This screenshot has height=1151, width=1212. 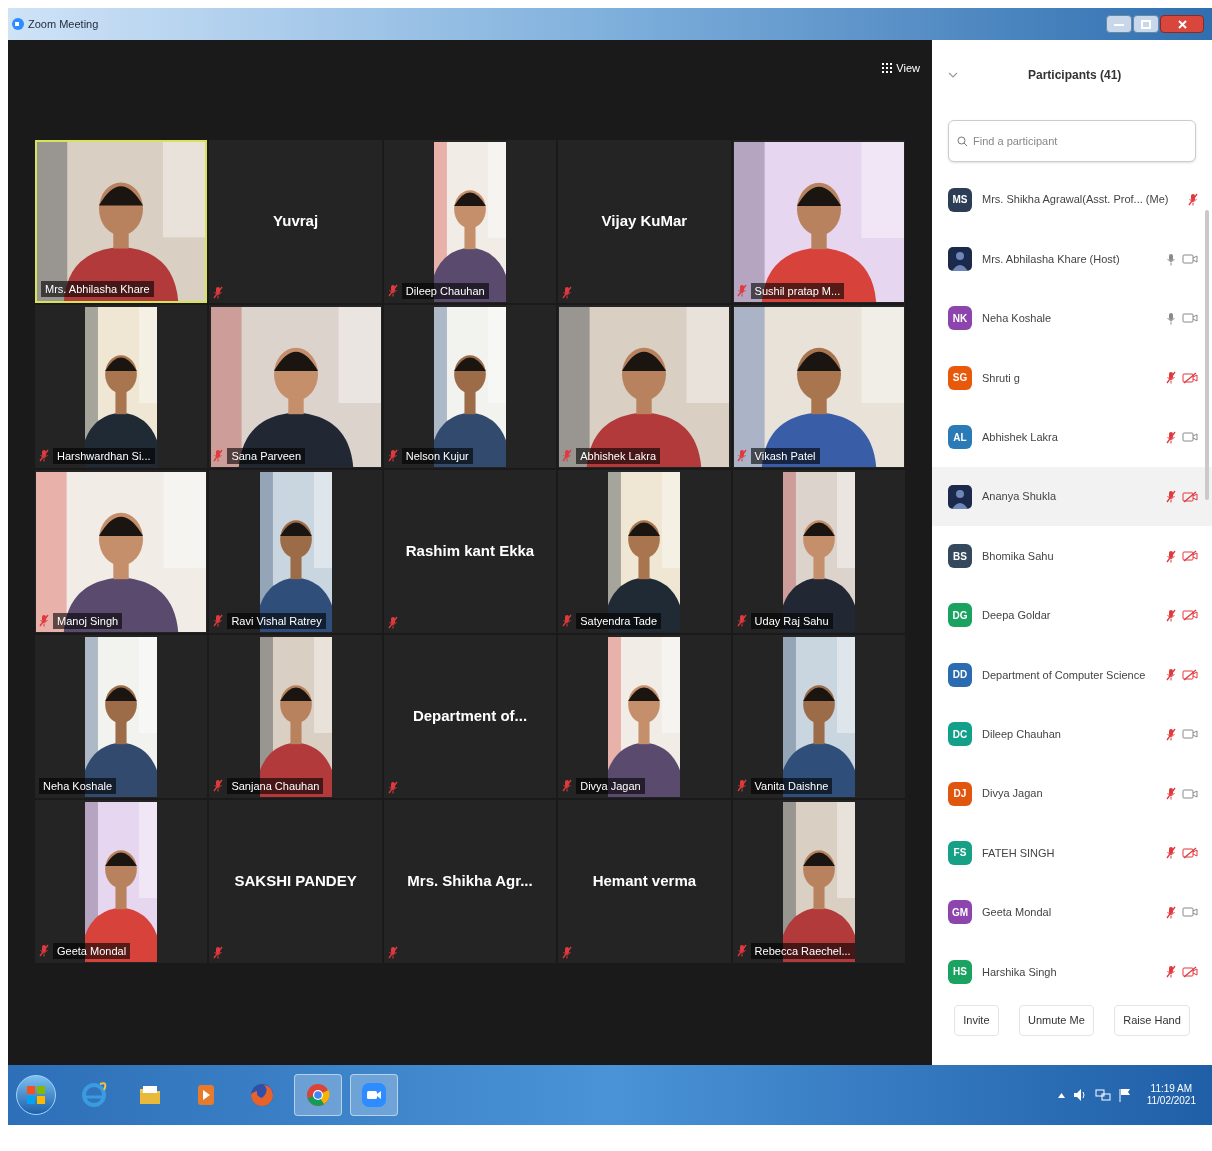 What do you see at coordinates (97, 288) in the screenshot?
I see `participant-name: Mrs. Abhilasha Khare` at bounding box center [97, 288].